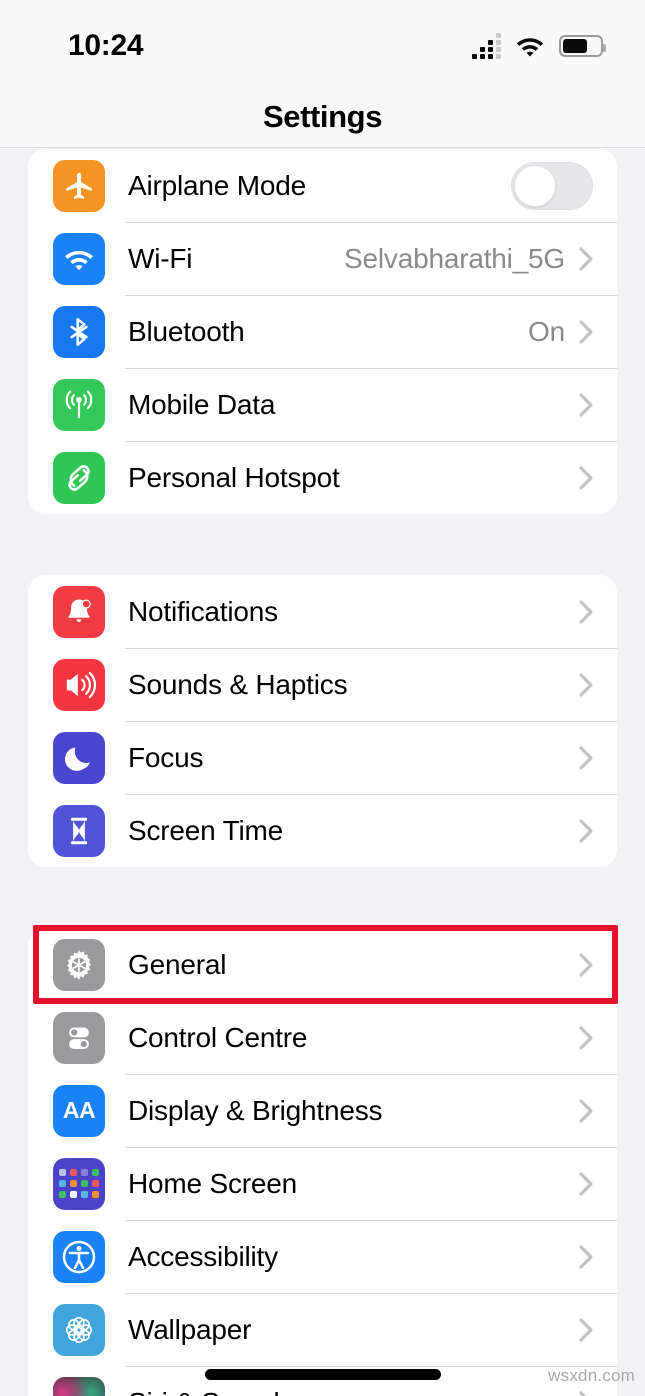  Describe the element at coordinates (79, 611) in the screenshot. I see `notifications-bell-icon` at that location.